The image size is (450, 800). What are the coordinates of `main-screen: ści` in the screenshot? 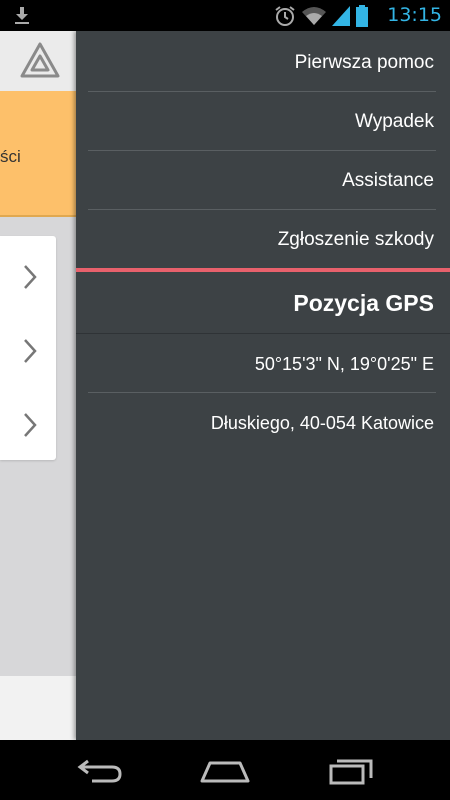 It's located at (38, 385).